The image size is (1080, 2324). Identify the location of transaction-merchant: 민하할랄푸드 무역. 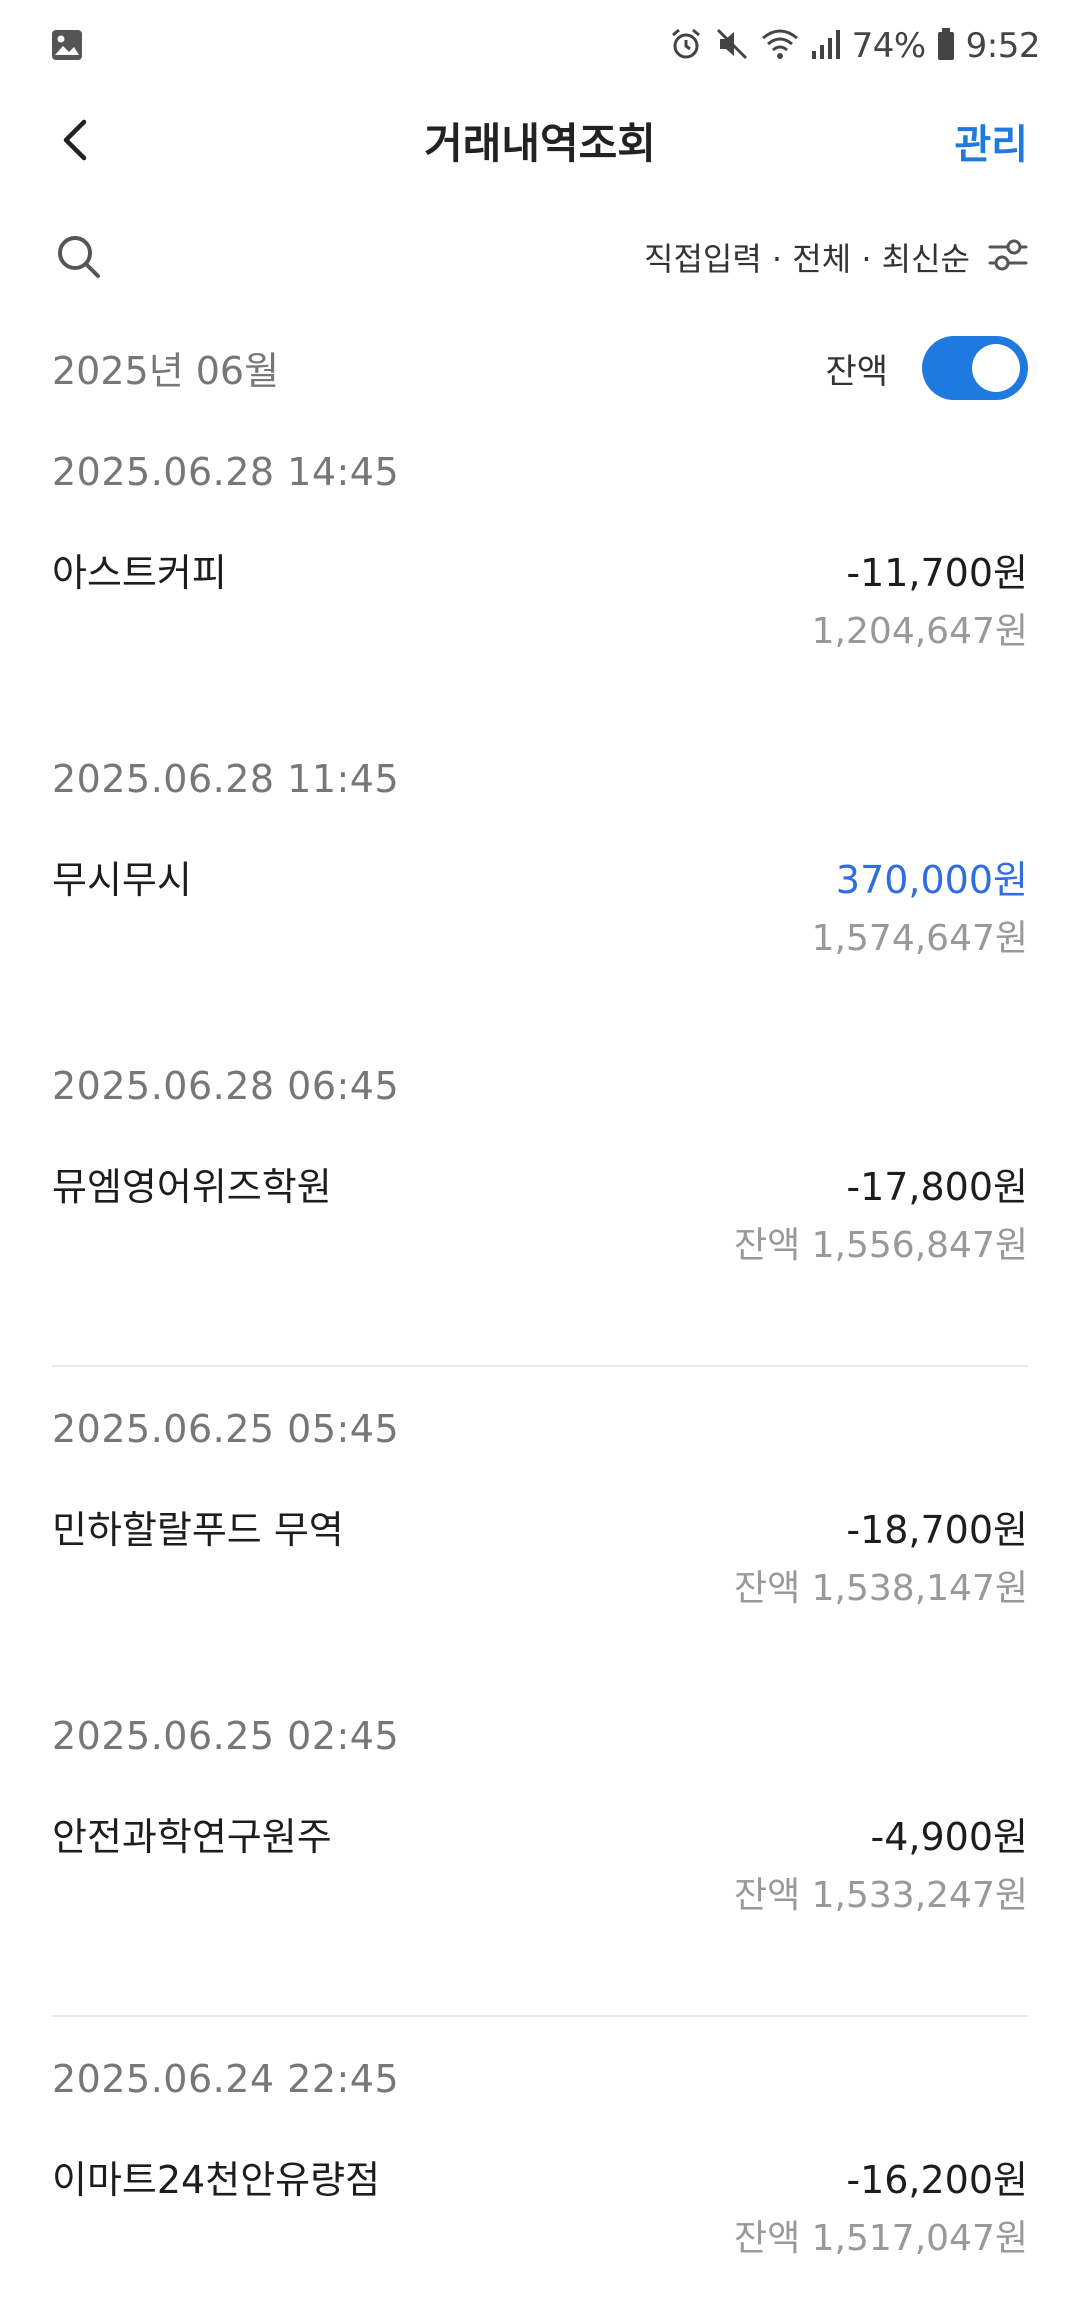
(198, 1530).